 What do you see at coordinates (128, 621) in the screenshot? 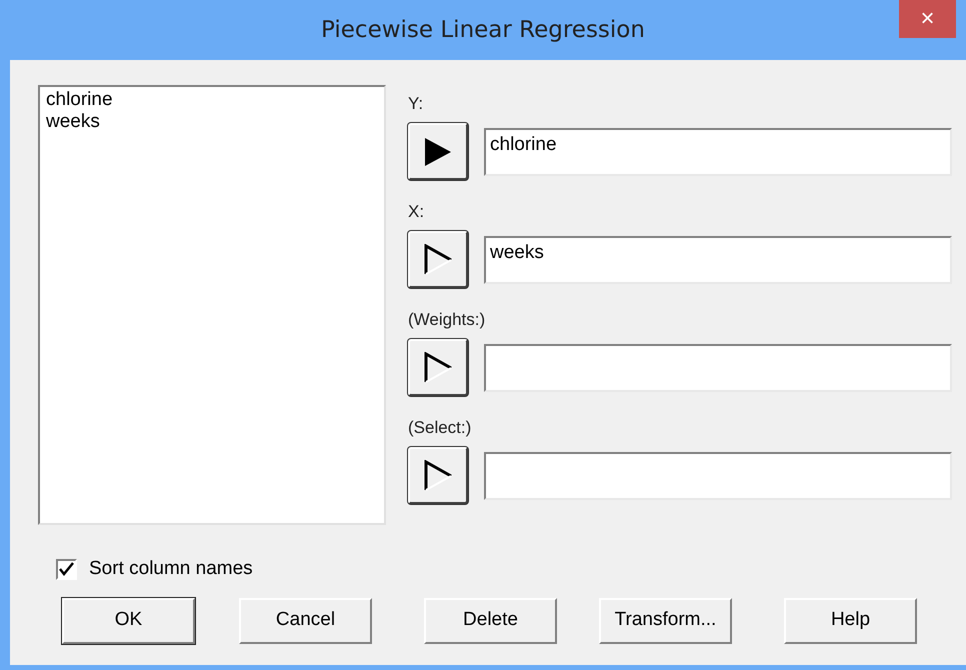
I see `dialog-button: OK` at bounding box center [128, 621].